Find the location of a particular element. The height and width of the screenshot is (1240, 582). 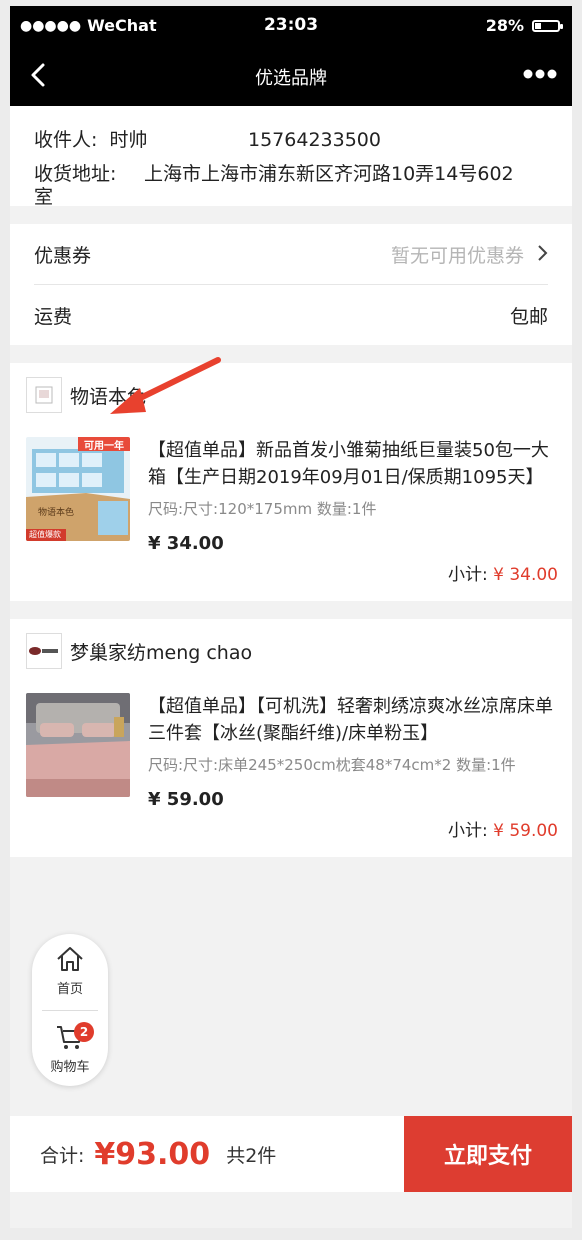

divider is located at coordinates (70, 1010).